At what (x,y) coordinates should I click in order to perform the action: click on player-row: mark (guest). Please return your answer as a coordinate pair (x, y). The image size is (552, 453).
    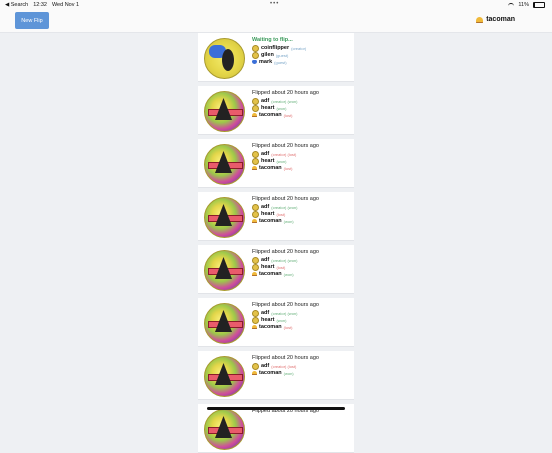
    Looking at the image, I should click on (301, 62).